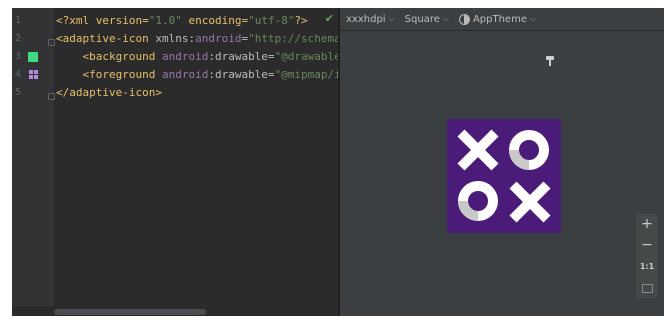 The image size is (670, 320). I want to click on theme-dropdown: AppTheme ⌵, so click(497, 19).